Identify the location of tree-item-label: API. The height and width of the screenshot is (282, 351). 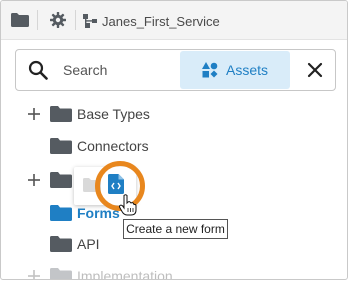
(88, 244).